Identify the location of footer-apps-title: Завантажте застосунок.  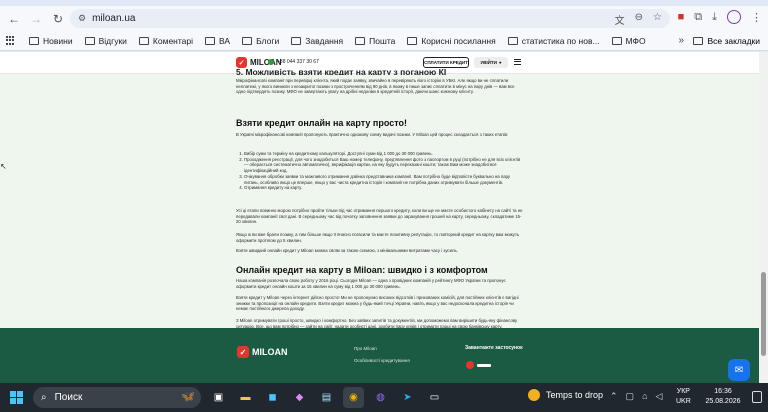
(494, 348).